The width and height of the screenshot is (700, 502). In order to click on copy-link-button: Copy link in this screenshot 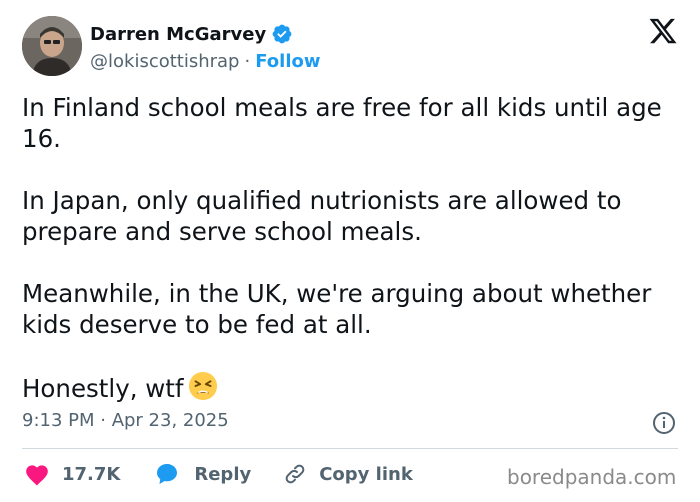, I will do `click(348, 474)`.